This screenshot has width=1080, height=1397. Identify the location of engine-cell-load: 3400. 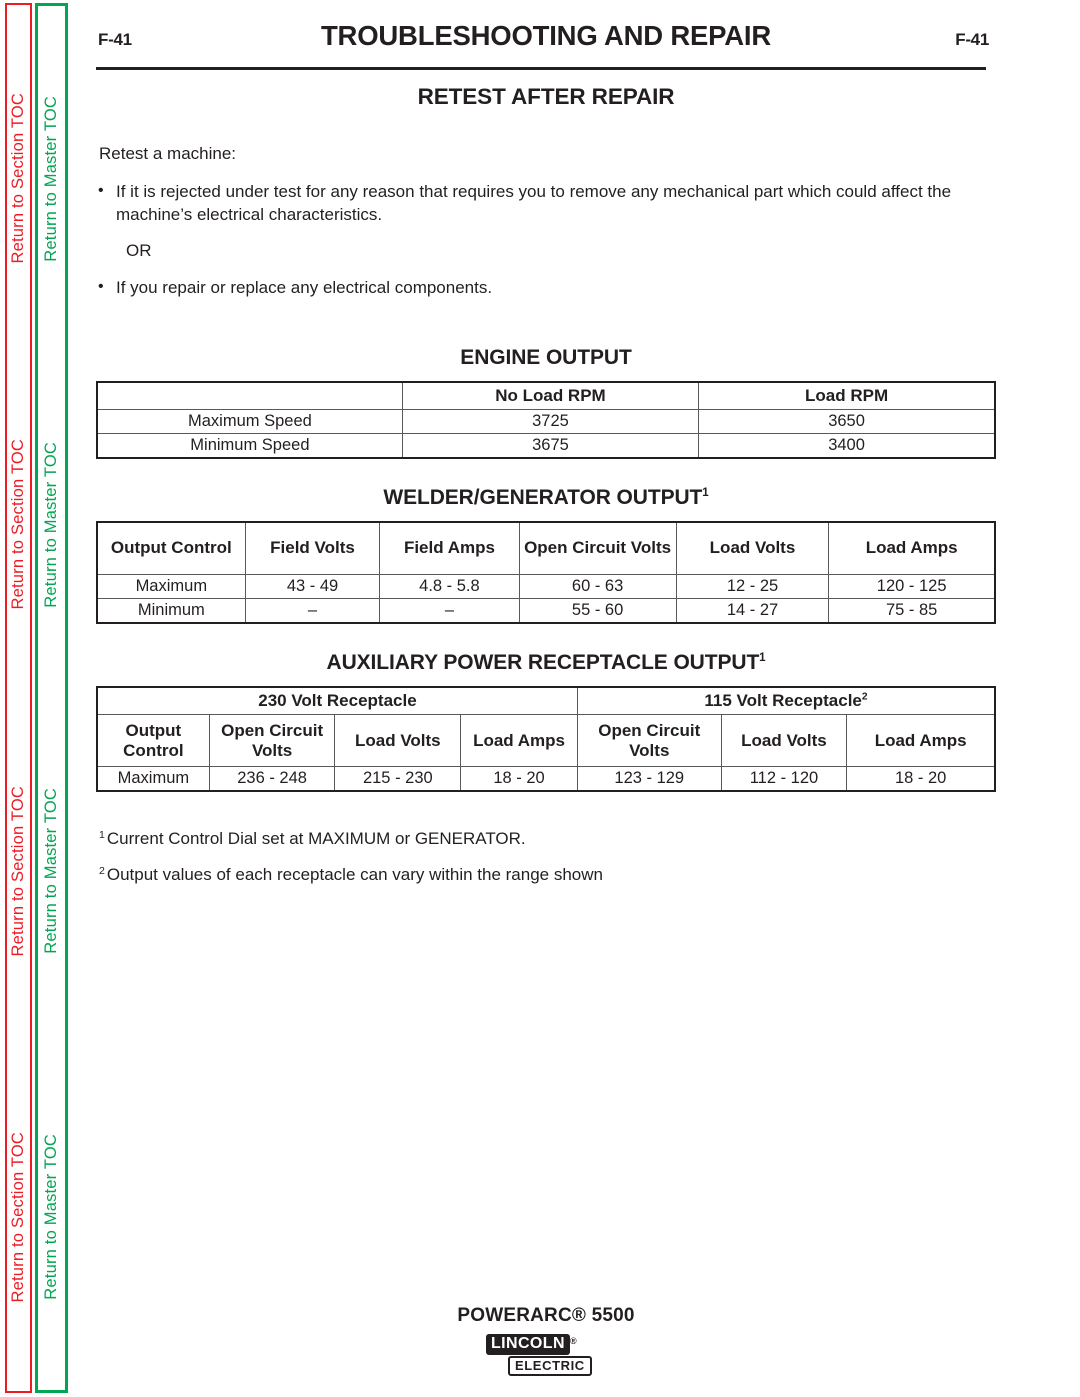
(847, 446).